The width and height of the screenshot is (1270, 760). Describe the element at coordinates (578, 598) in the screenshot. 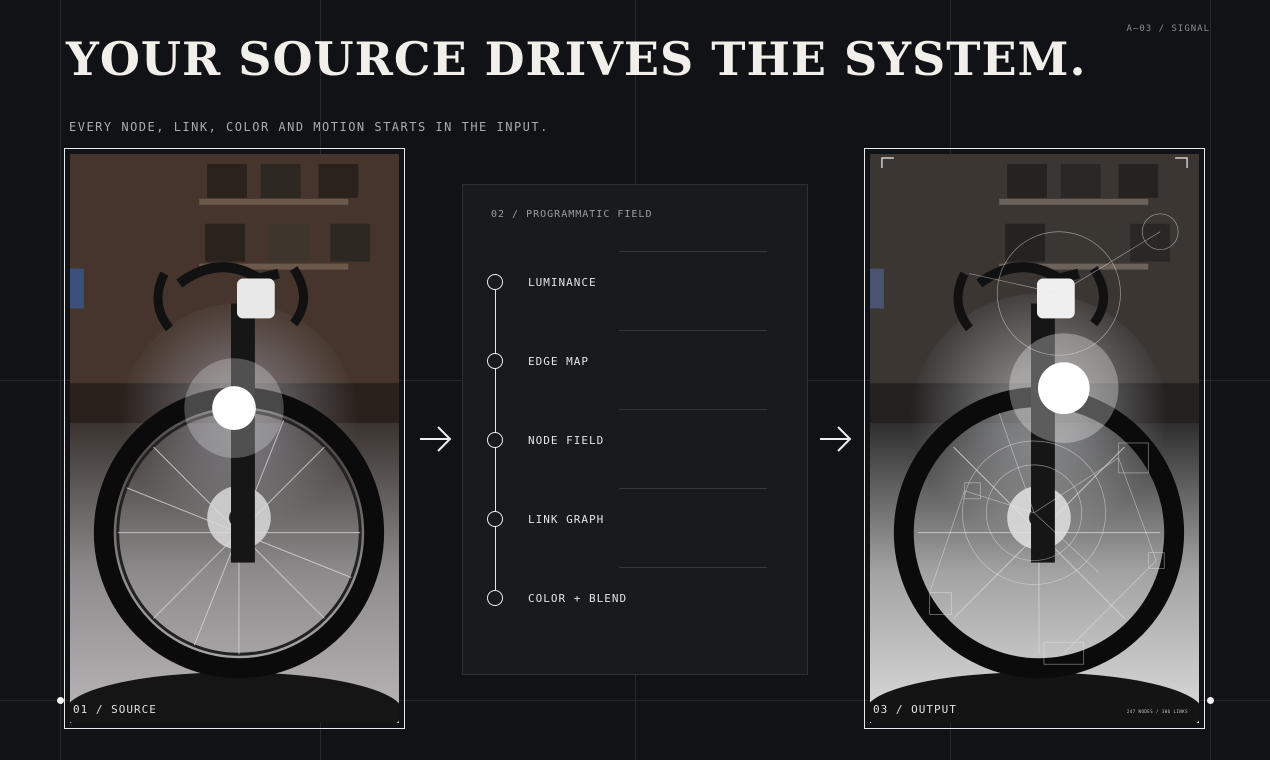

I see `step-label: COLOR + BLEND` at that location.